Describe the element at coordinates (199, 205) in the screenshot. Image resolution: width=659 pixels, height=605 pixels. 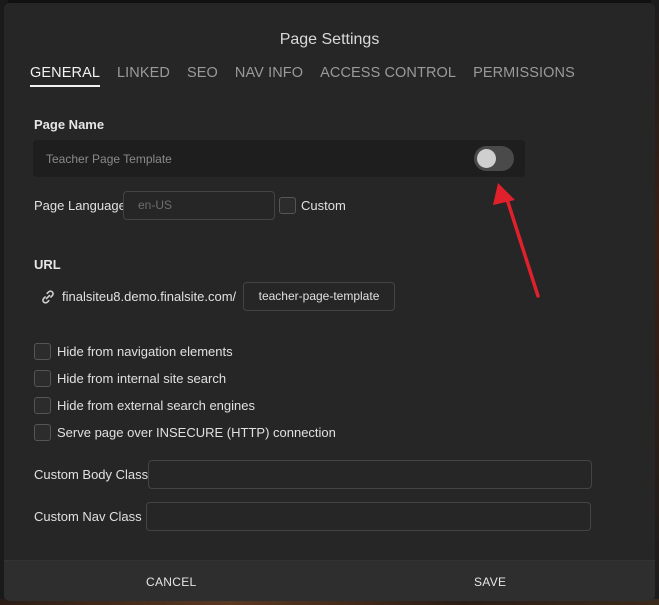
I see `page-language-input: en-US` at that location.